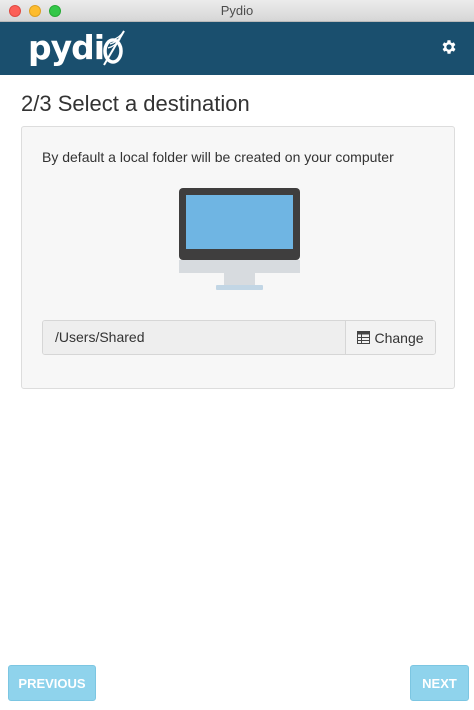  I want to click on pydio-logo: pydi, so click(78, 48).